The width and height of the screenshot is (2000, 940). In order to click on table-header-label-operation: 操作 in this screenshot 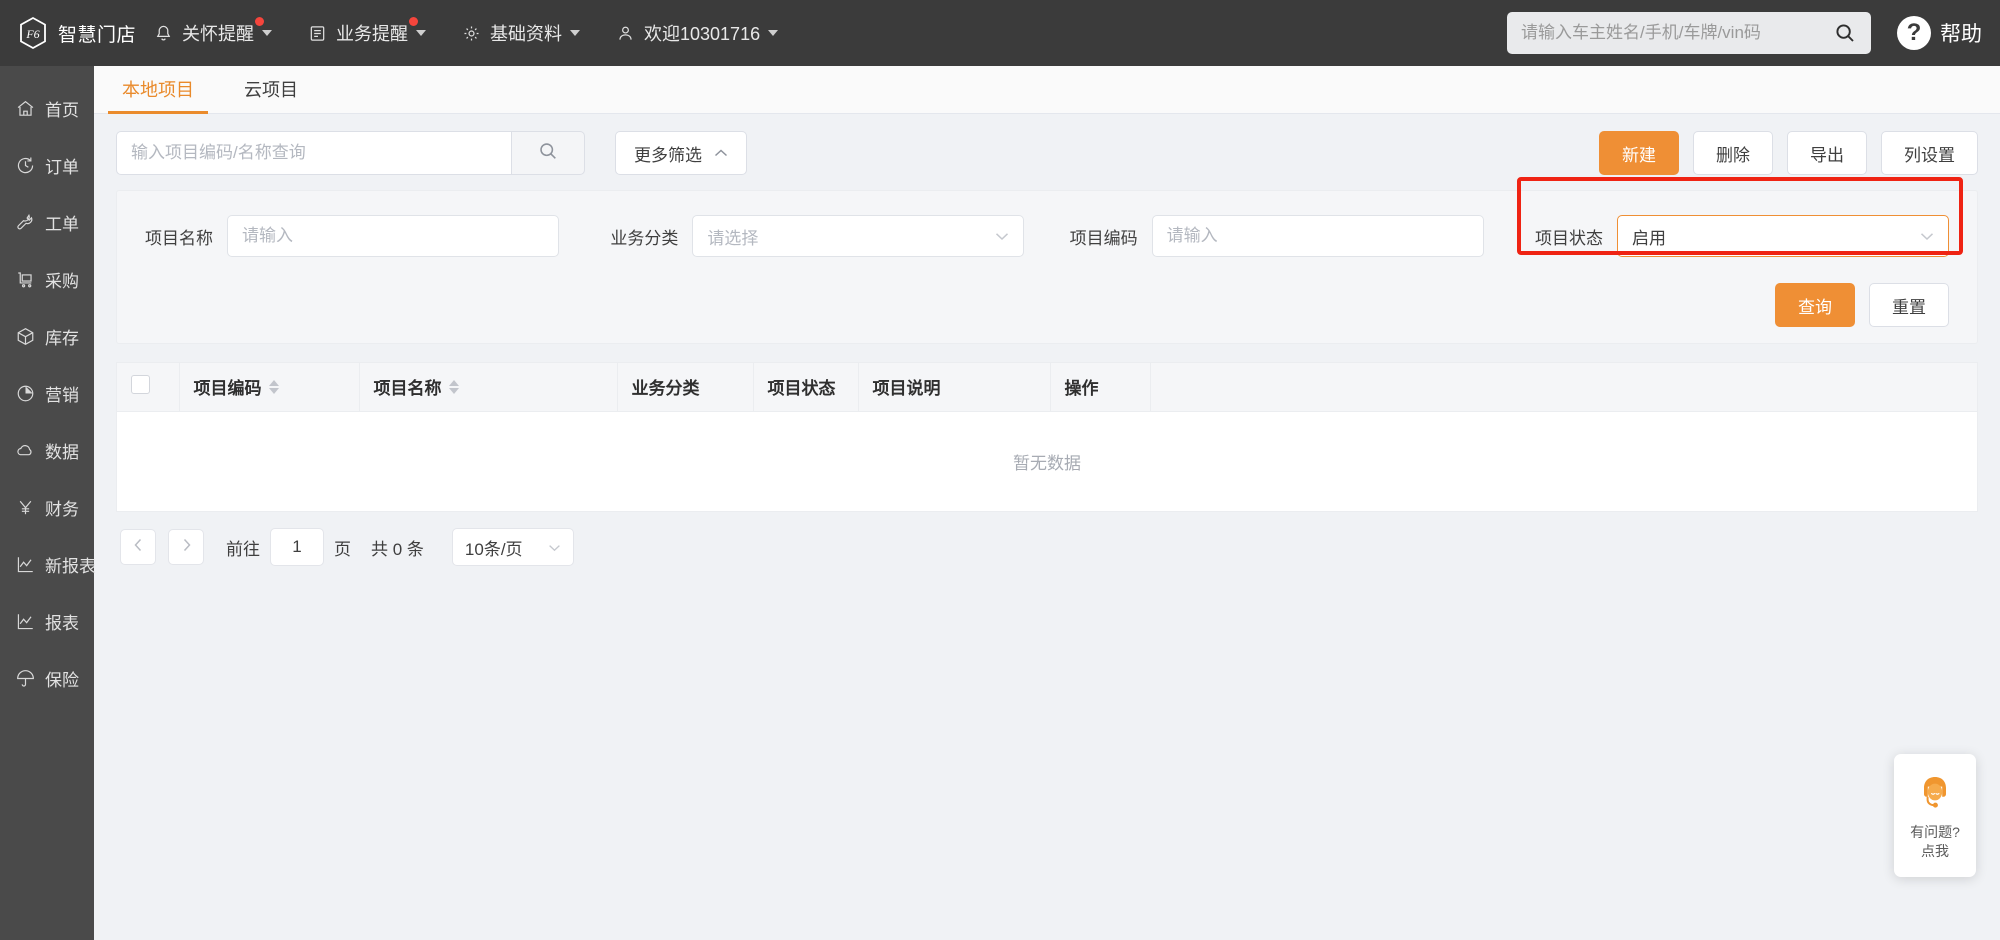, I will do `click(1081, 389)`.